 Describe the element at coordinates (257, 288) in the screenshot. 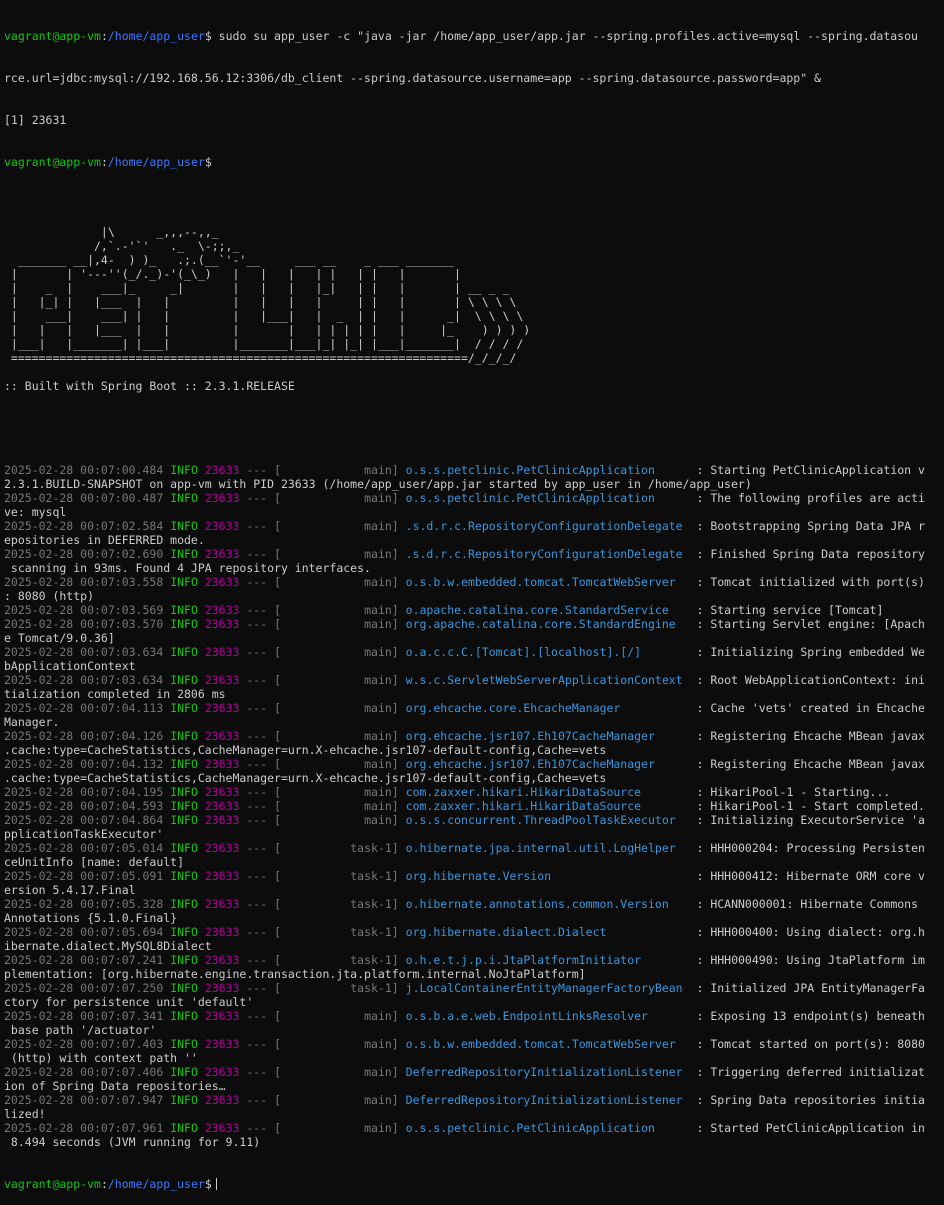

I see `banner-line: | _ | ___|_ _| | | | |_| | | | | __ _ _` at that location.